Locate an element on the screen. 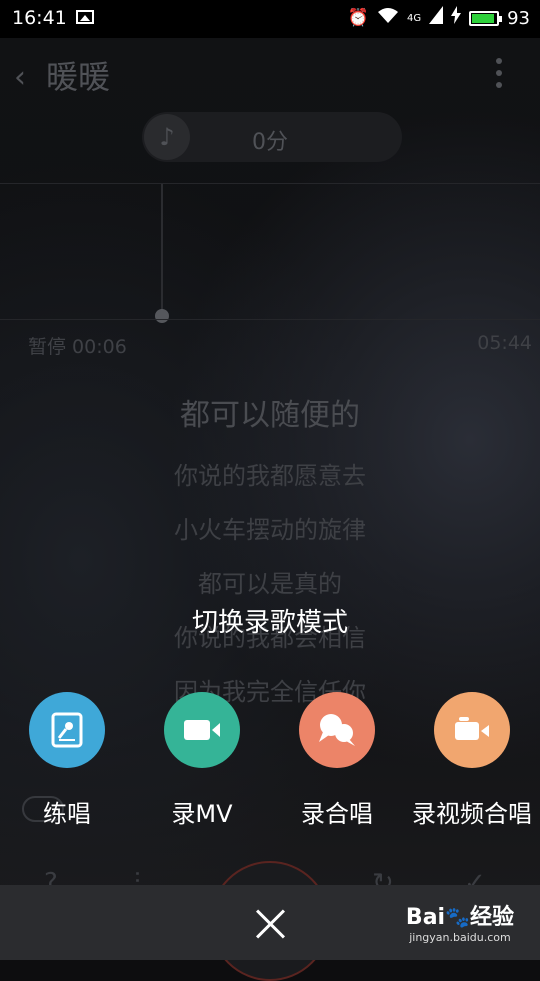 The height and width of the screenshot is (981, 540). mode-duet-button: 录合唱 is located at coordinates (337, 760).